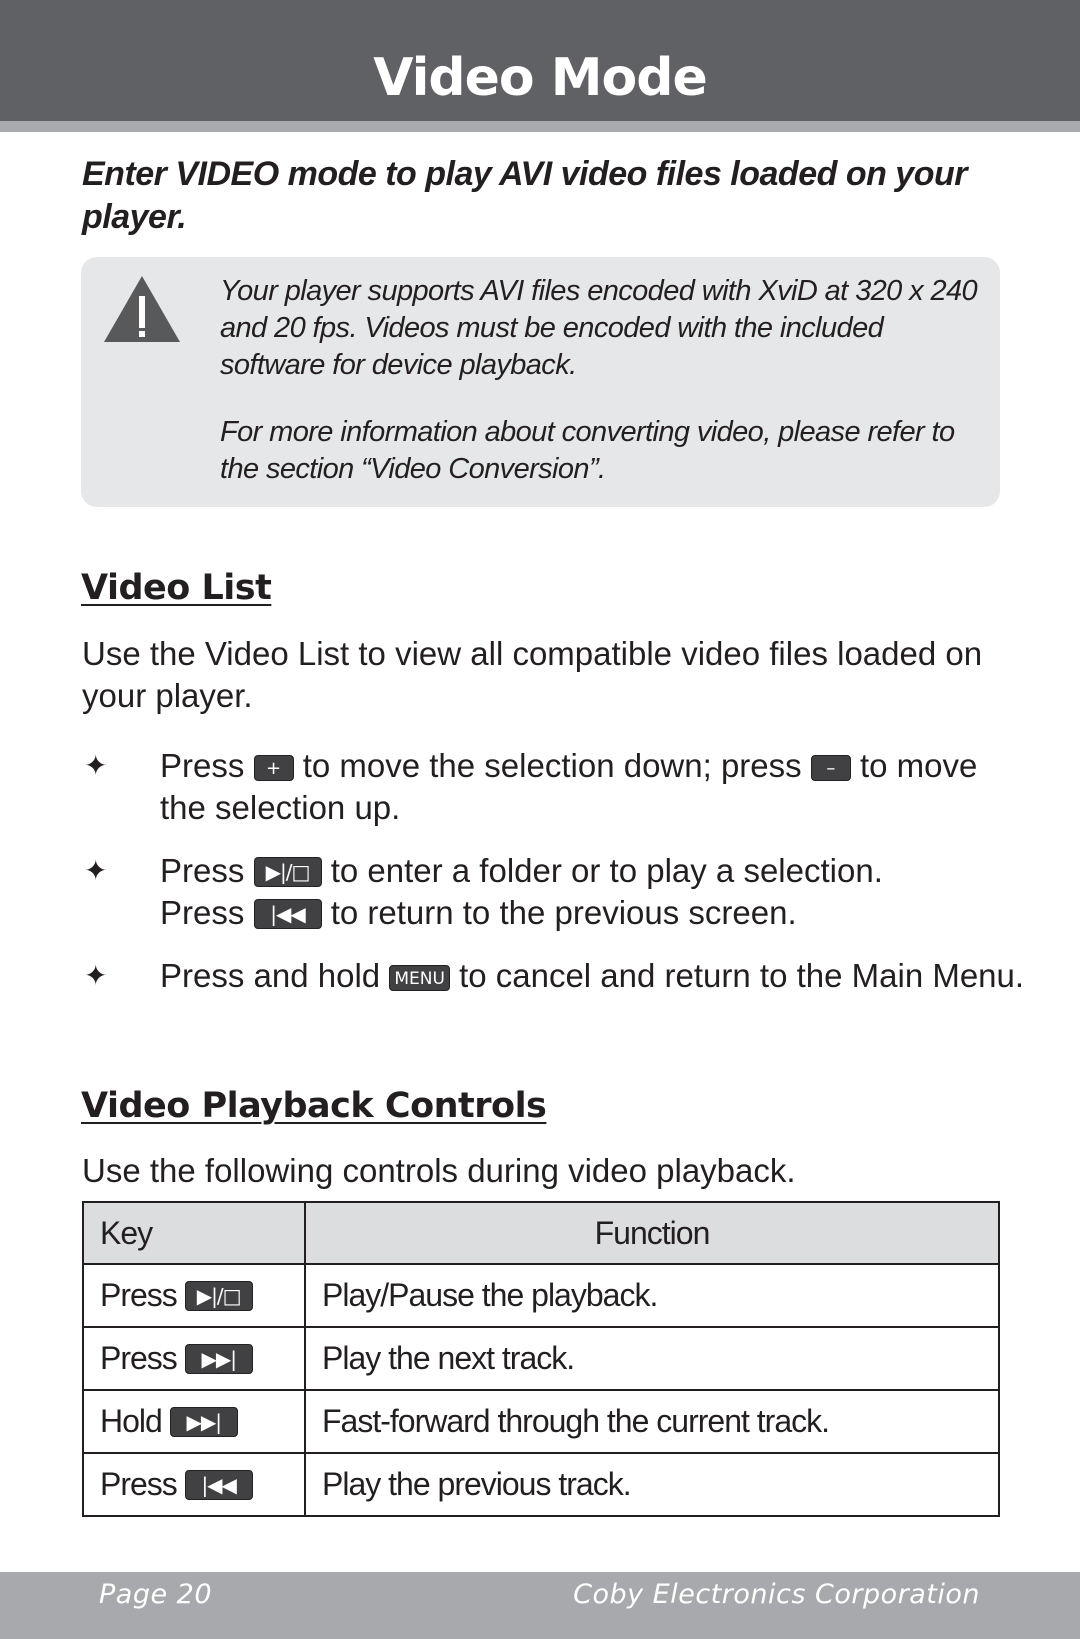  I want to click on key-cell: Press ▶|/□, so click(194, 1295).